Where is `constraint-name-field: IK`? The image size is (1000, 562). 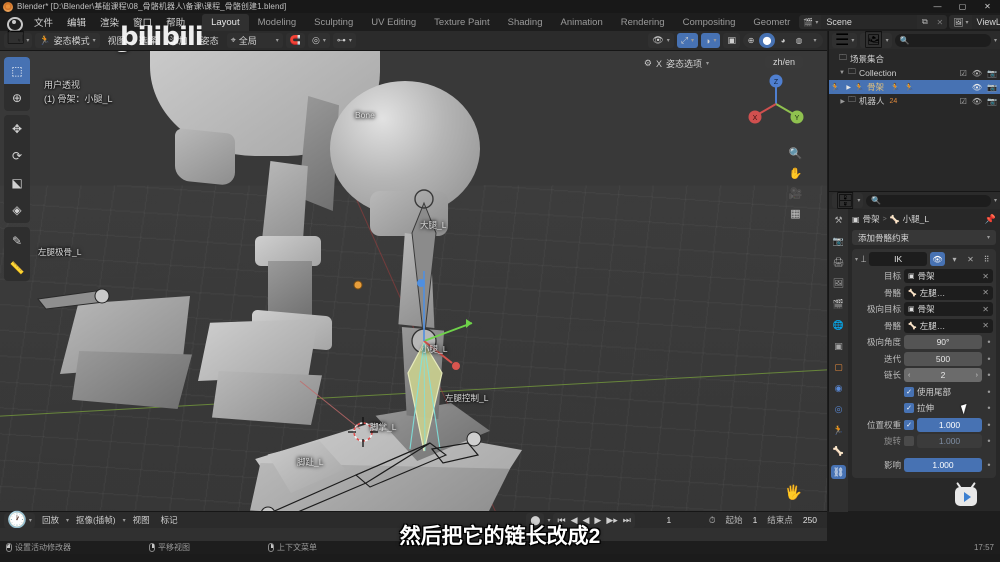
constraint-name-field: IK is located at coordinates (898, 259).